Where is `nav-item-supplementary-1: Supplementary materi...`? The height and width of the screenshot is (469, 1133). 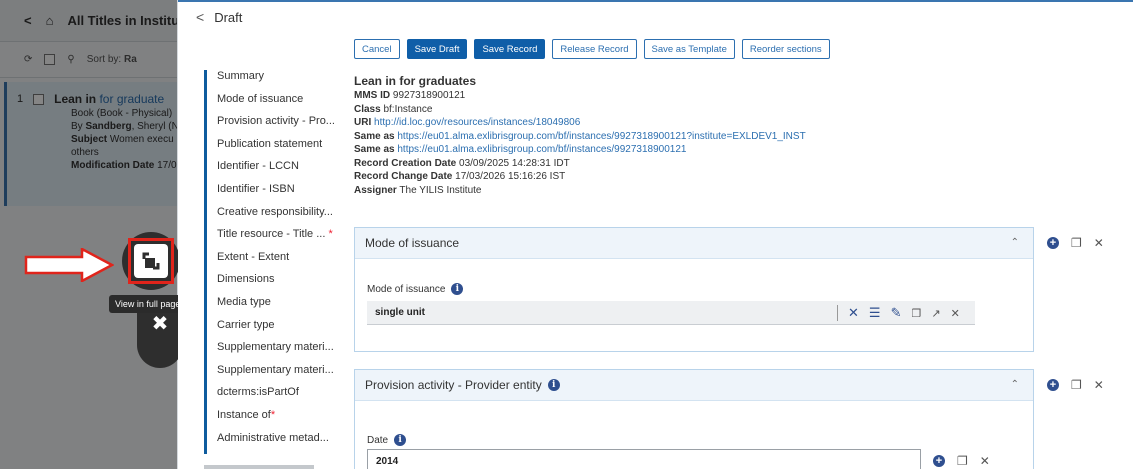
nav-item-supplementary-1: Supplementary materi... is located at coordinates (285, 352).